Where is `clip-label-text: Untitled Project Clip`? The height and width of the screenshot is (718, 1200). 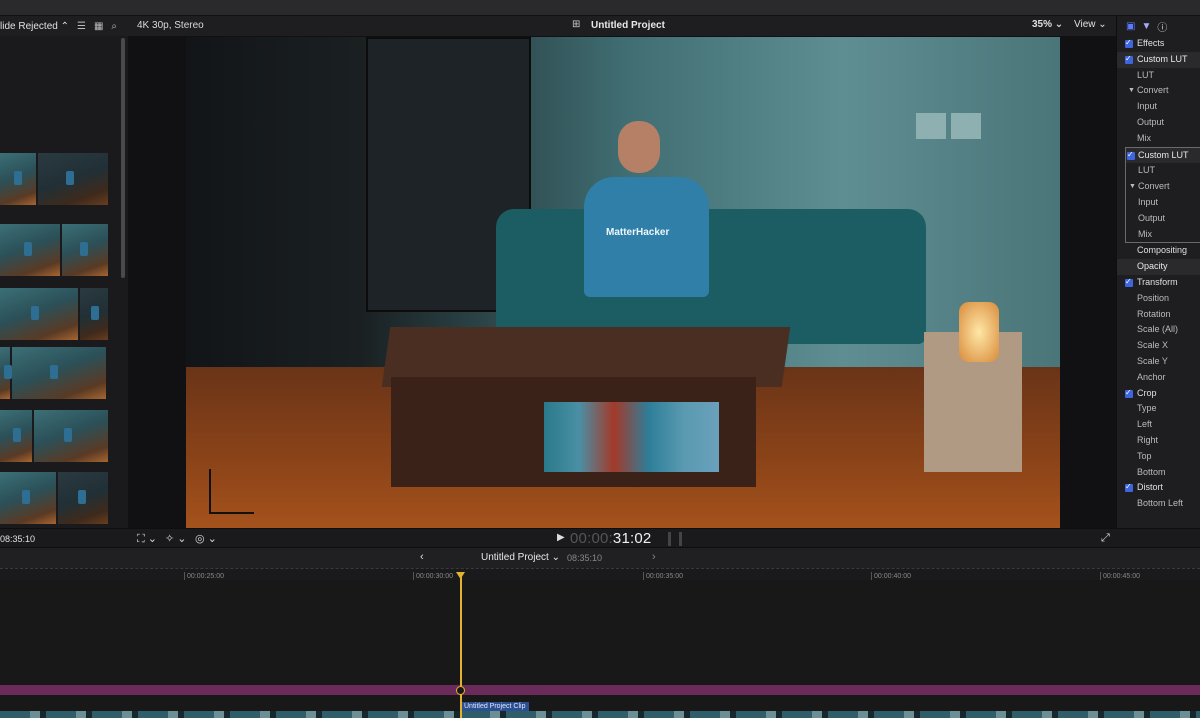
clip-label-text: Untitled Project Clip is located at coordinates (495, 706).